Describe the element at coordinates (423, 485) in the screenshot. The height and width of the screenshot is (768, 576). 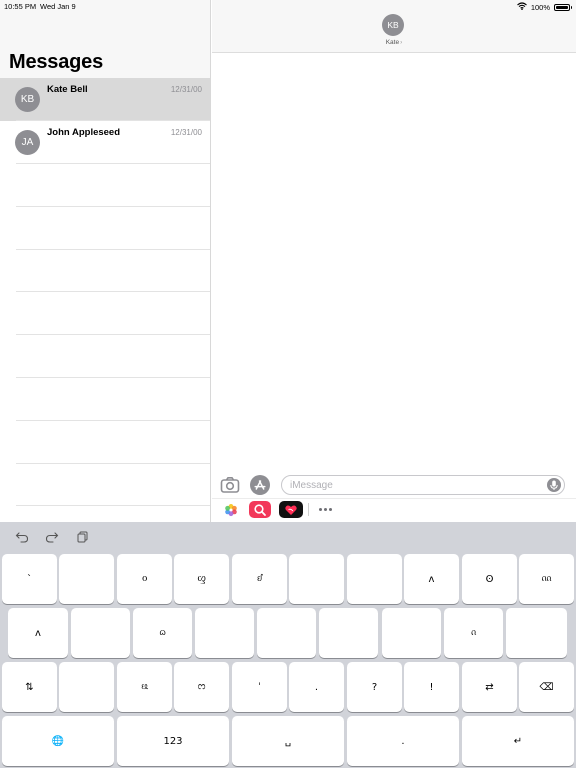
I see `message-input` at that location.